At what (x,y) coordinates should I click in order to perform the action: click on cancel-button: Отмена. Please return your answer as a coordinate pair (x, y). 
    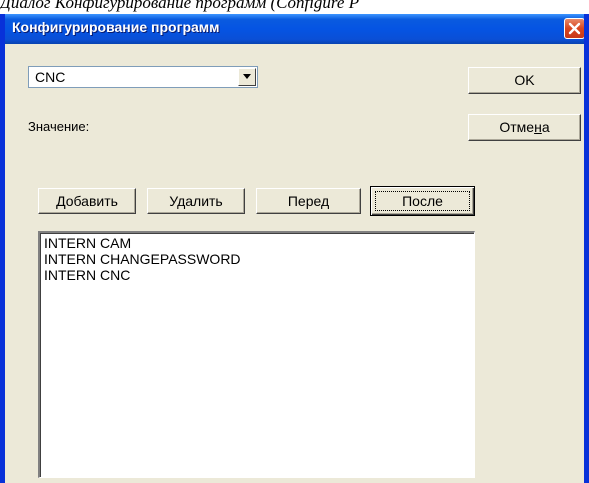
    Looking at the image, I should click on (524, 127).